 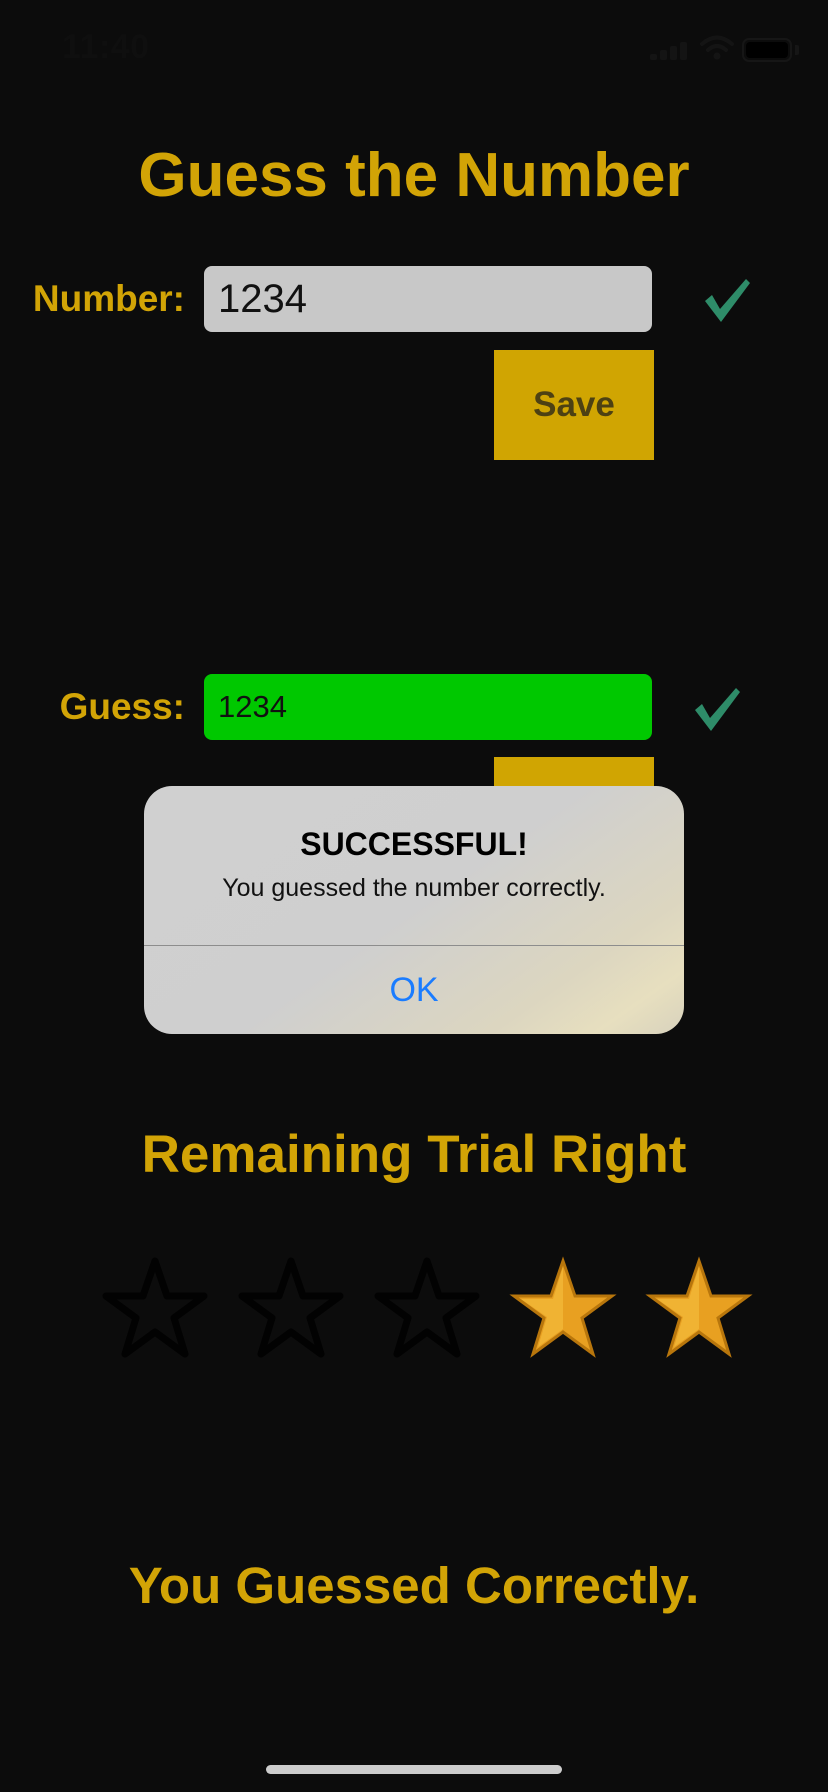 I want to click on status-time: 11:40, so click(x=106, y=47).